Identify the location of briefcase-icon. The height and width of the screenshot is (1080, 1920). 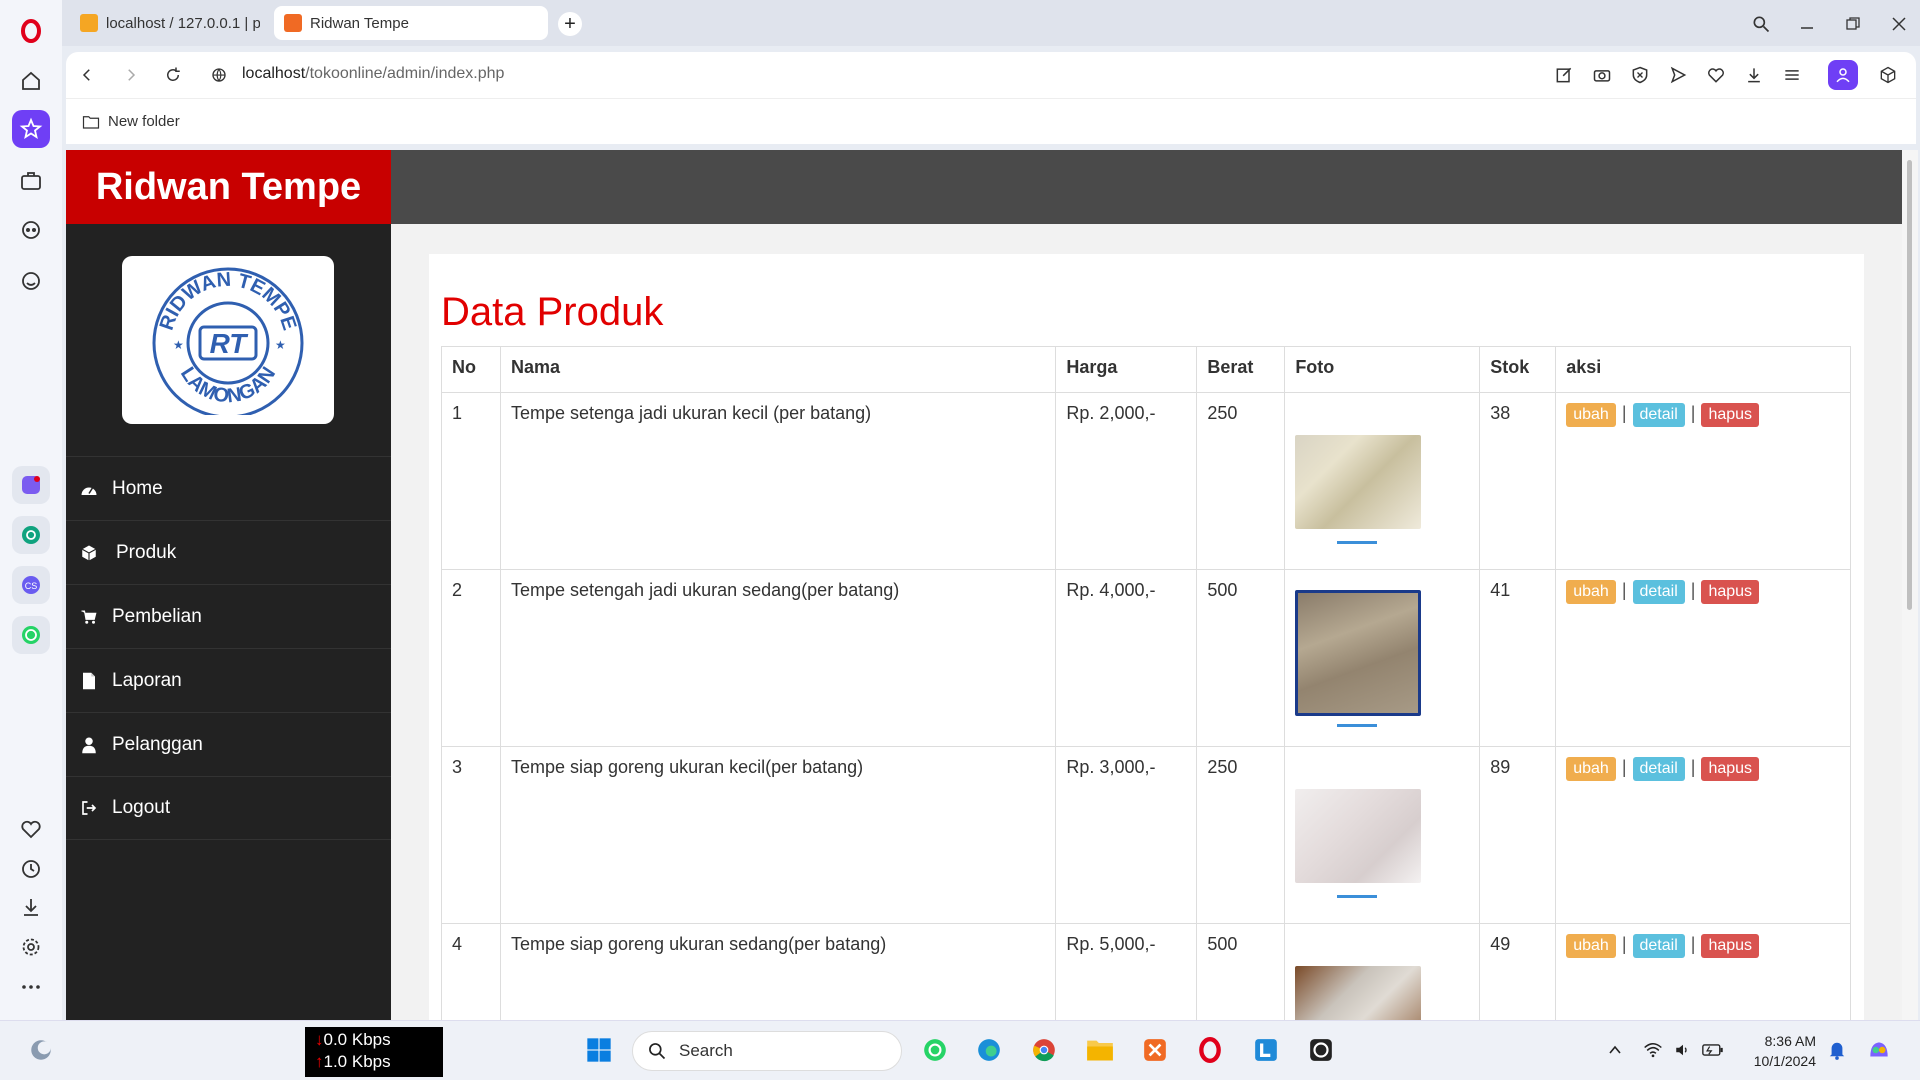
(31, 181).